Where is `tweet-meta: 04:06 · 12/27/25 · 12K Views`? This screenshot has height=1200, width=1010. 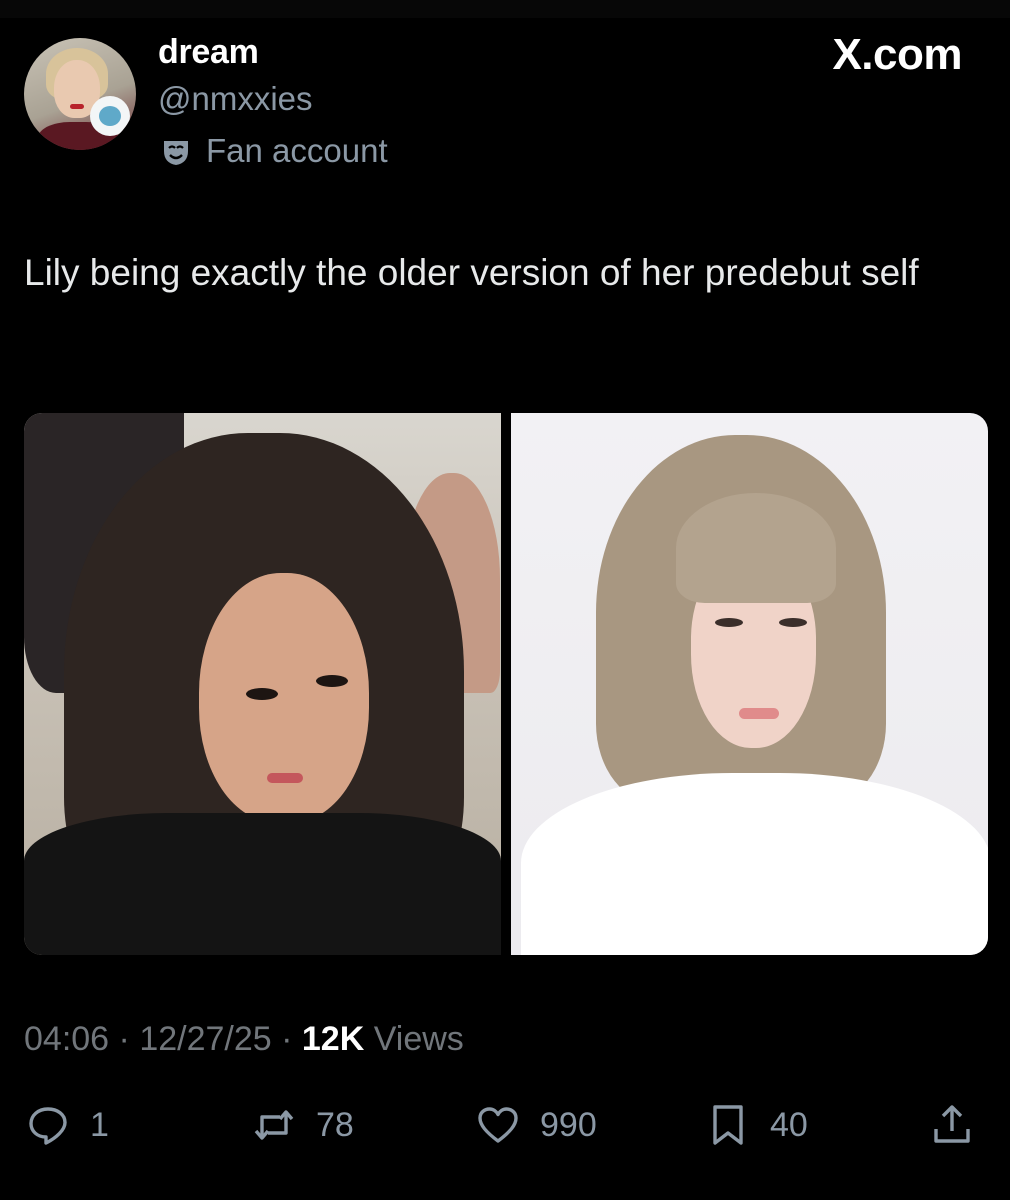 tweet-meta: 04:06 · 12/27/25 · 12K Views is located at coordinates (244, 1042).